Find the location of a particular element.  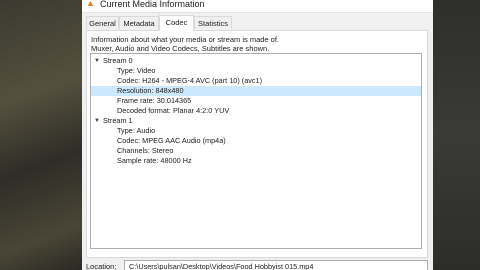

tree-item: Decoded format: Planar 4:2:0 YUV is located at coordinates (256, 111).